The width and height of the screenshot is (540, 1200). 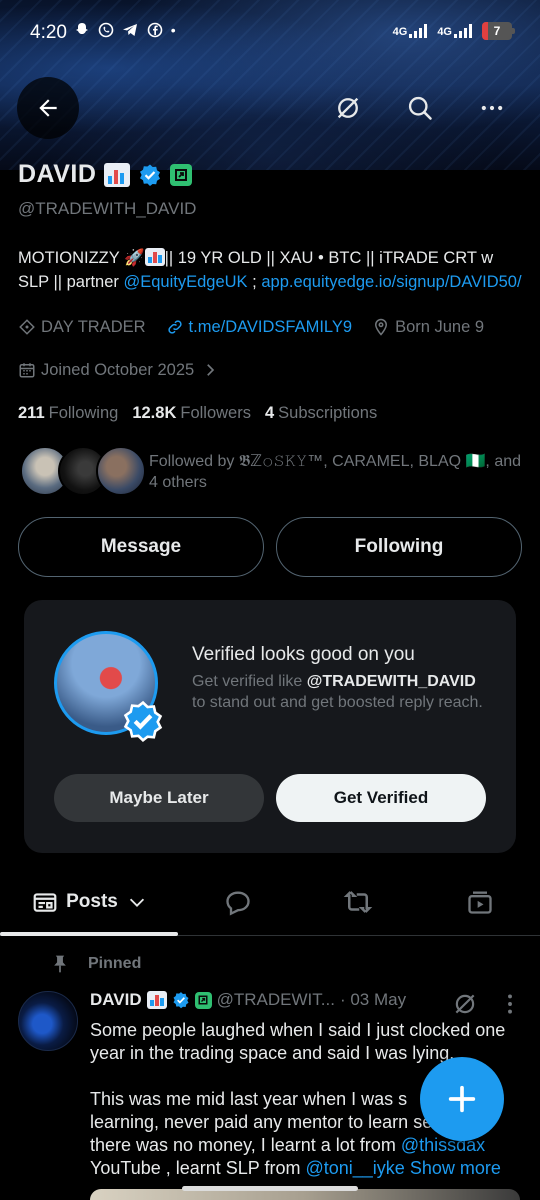 What do you see at coordinates (455, 1168) in the screenshot?
I see `show-more-link: Show more` at bounding box center [455, 1168].